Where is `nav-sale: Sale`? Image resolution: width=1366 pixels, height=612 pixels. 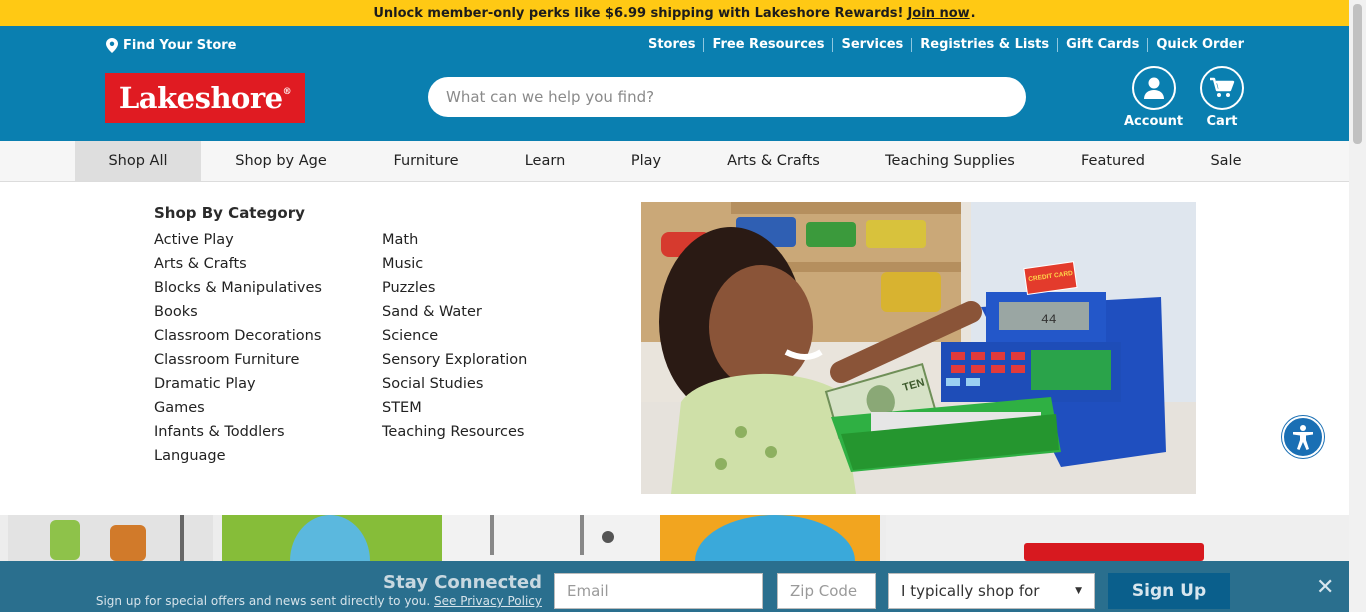 nav-sale: Sale is located at coordinates (1226, 161).